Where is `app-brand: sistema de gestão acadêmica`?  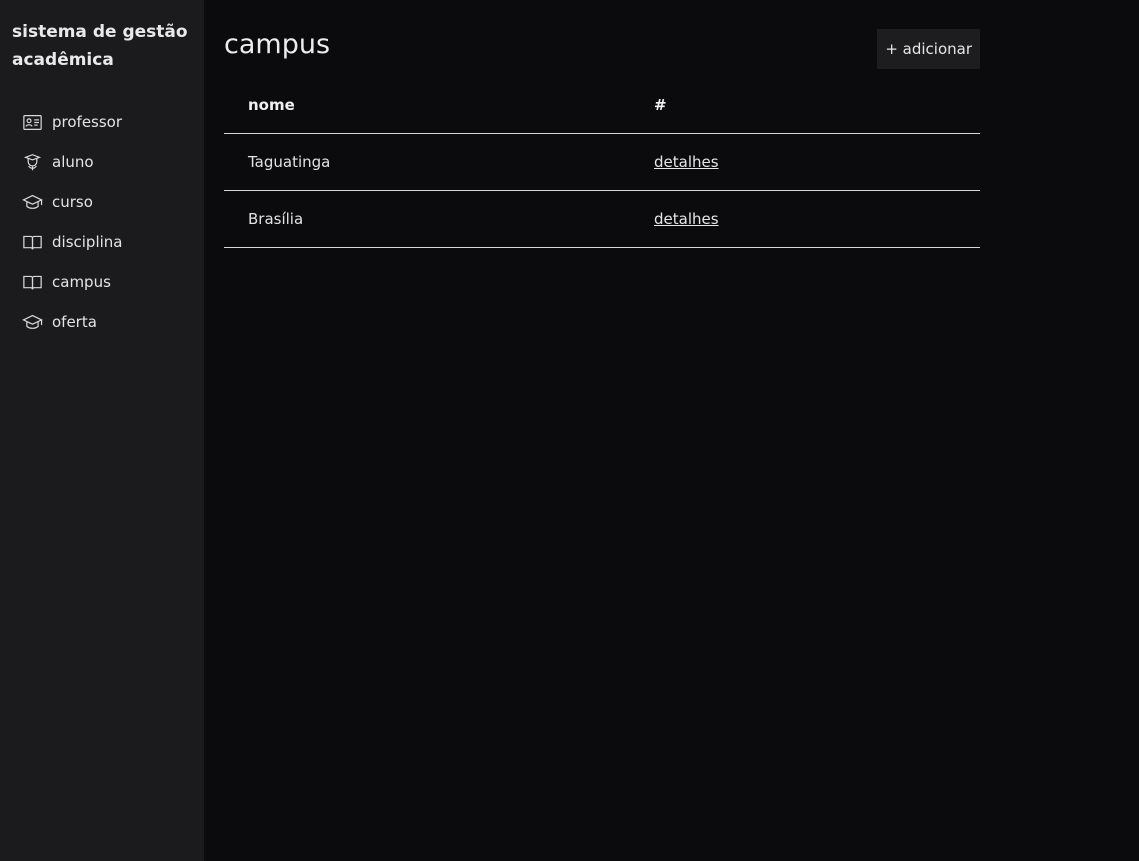
app-brand: sistema de gestão acadêmica is located at coordinates (100, 46).